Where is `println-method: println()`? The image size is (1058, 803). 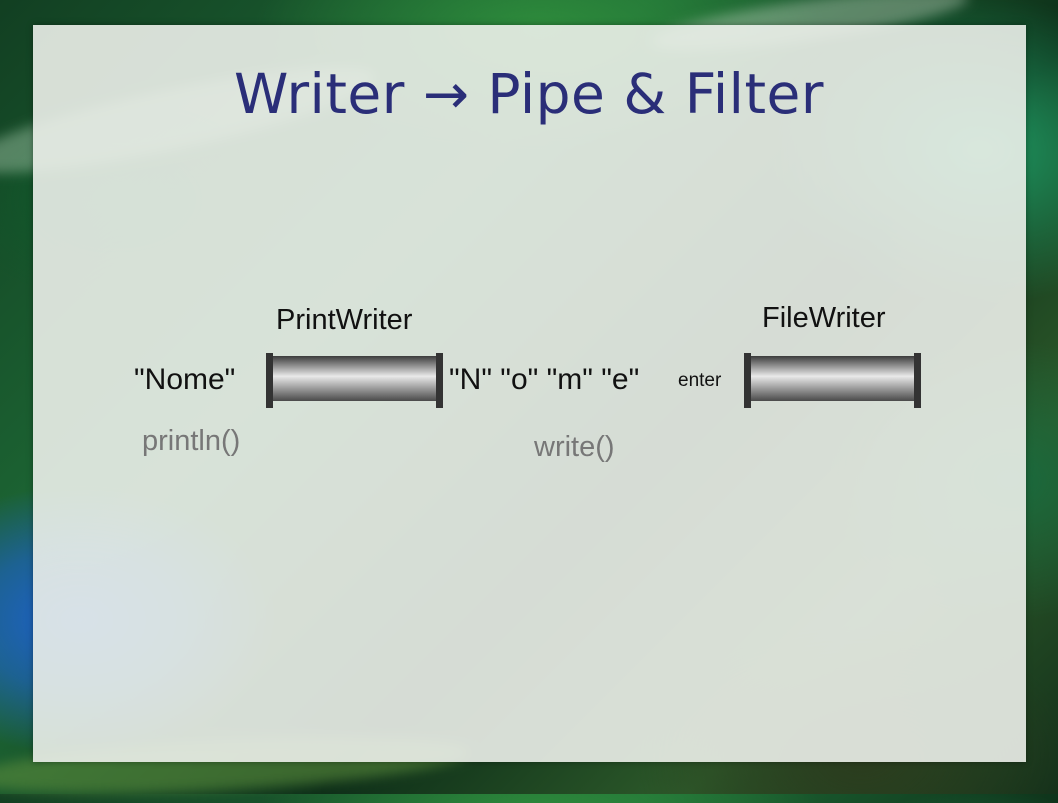
println-method: println() is located at coordinates (191, 441).